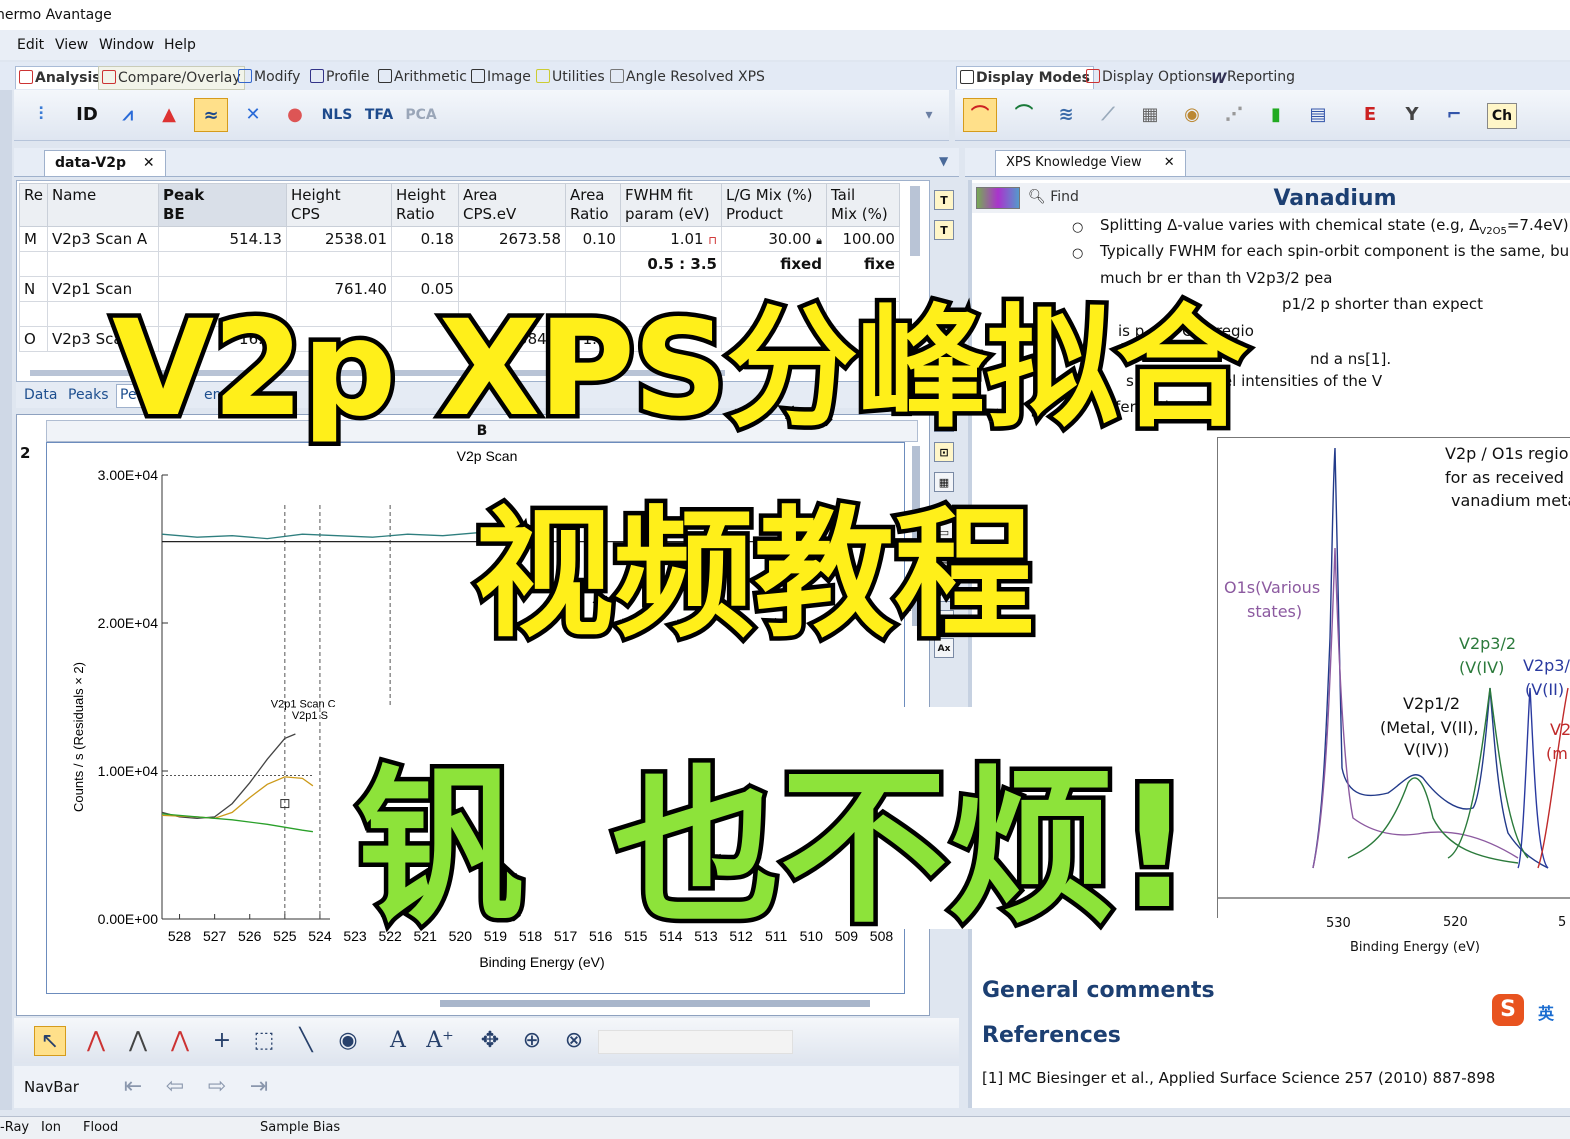 The height and width of the screenshot is (1139, 1570). I want to click on spectrum-mode-button: ⌒, so click(980, 115).